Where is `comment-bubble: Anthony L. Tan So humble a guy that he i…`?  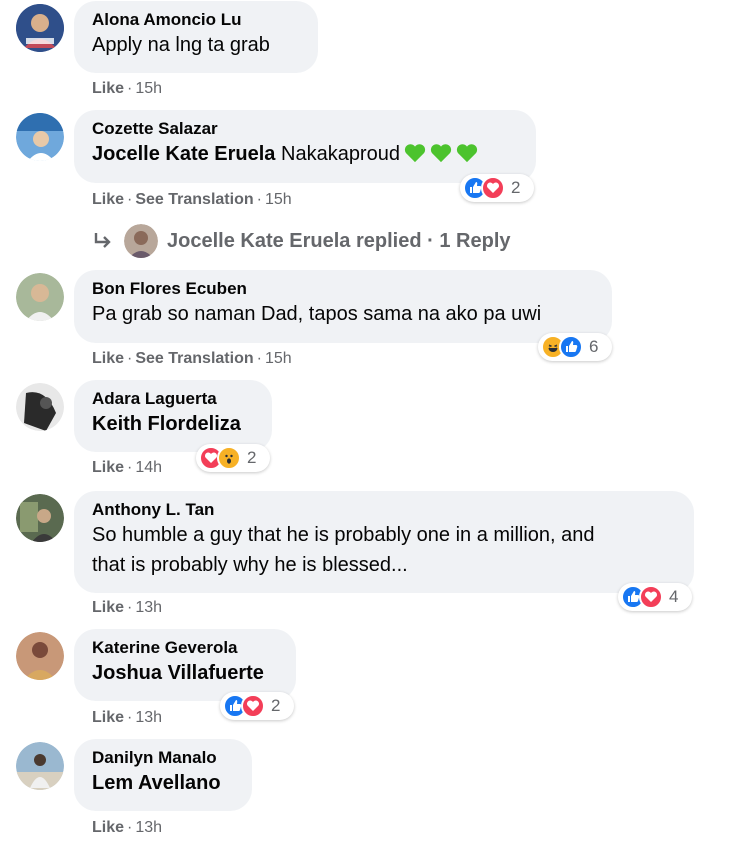
comment-bubble: Anthony L. Tan So humble a guy that he i… is located at coordinates (384, 542).